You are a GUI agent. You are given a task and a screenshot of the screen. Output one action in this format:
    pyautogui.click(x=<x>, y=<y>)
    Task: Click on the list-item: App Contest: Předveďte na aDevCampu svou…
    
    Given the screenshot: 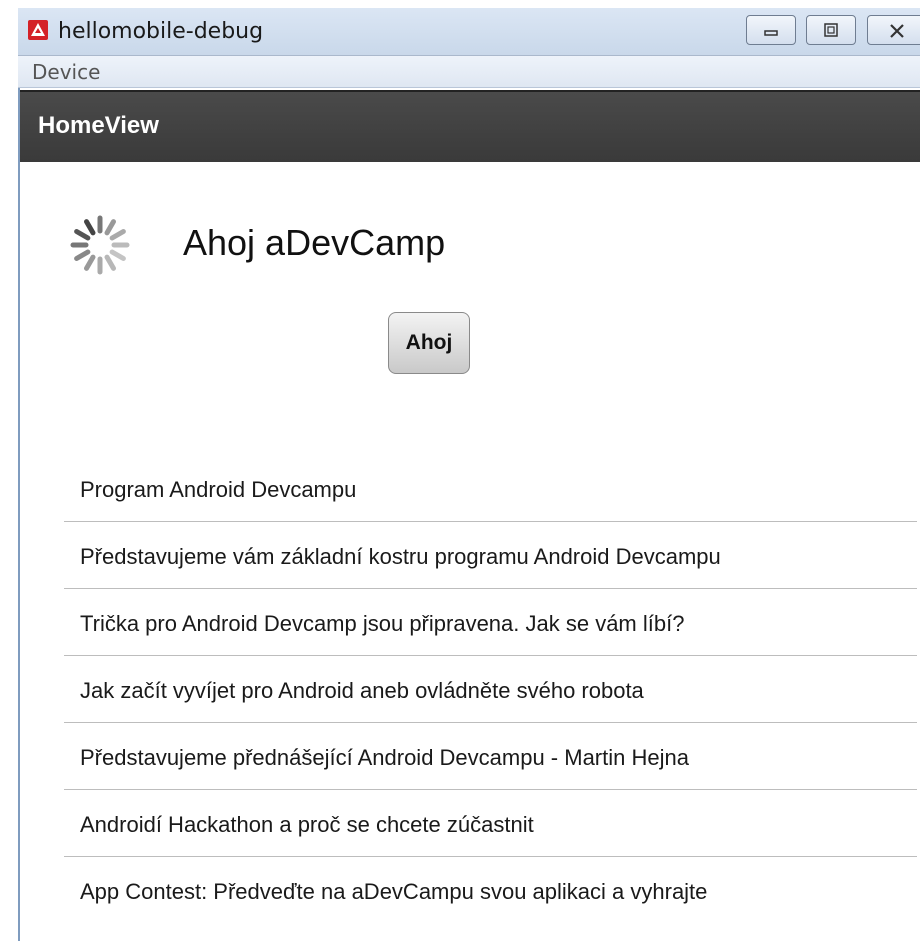 What is the action you would take?
    pyautogui.click(x=490, y=890)
    